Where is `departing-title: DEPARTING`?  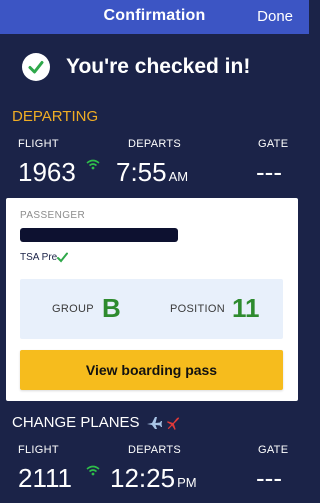
departing-title: DEPARTING is located at coordinates (55, 116).